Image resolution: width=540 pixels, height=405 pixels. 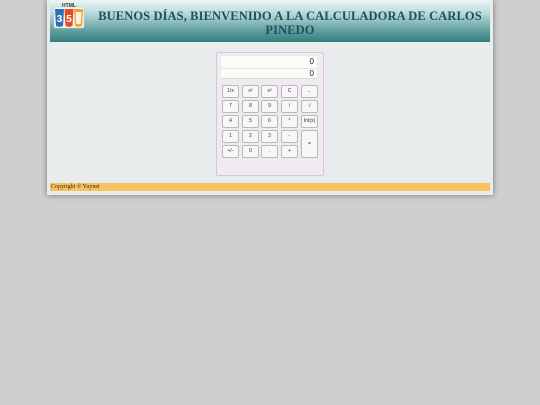 What do you see at coordinates (230, 91) in the screenshot?
I see `key-reciprocal: 1/x` at bounding box center [230, 91].